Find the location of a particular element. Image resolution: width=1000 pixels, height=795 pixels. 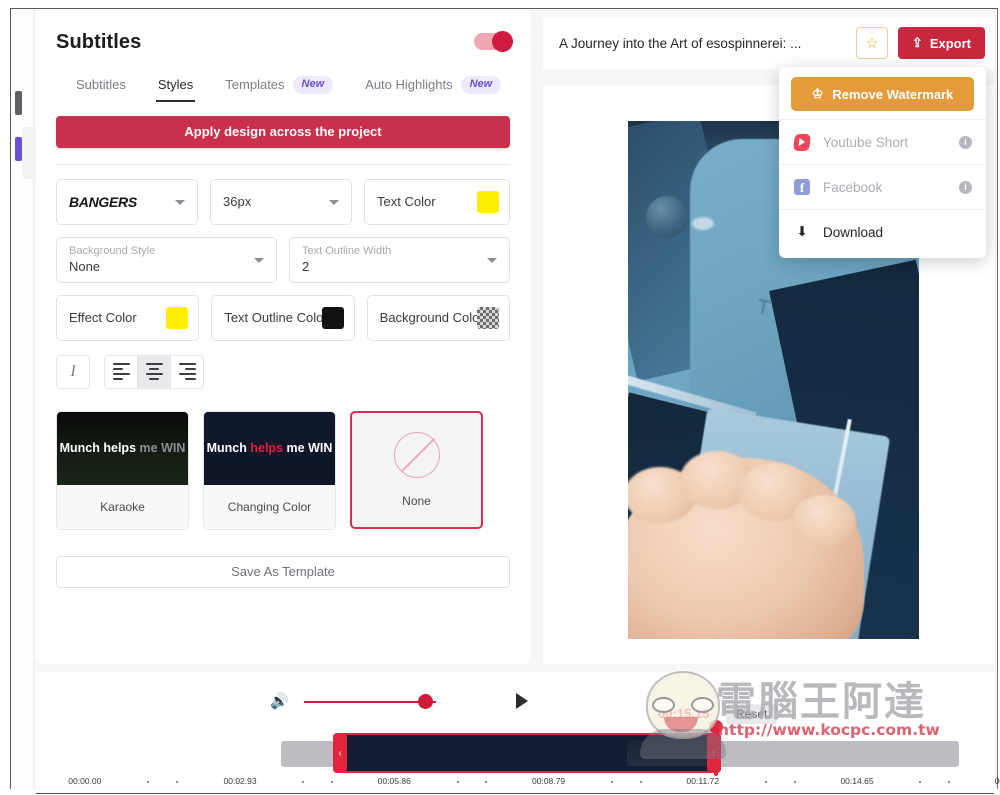

background-color-picker: Background Color is located at coordinates (438, 317).